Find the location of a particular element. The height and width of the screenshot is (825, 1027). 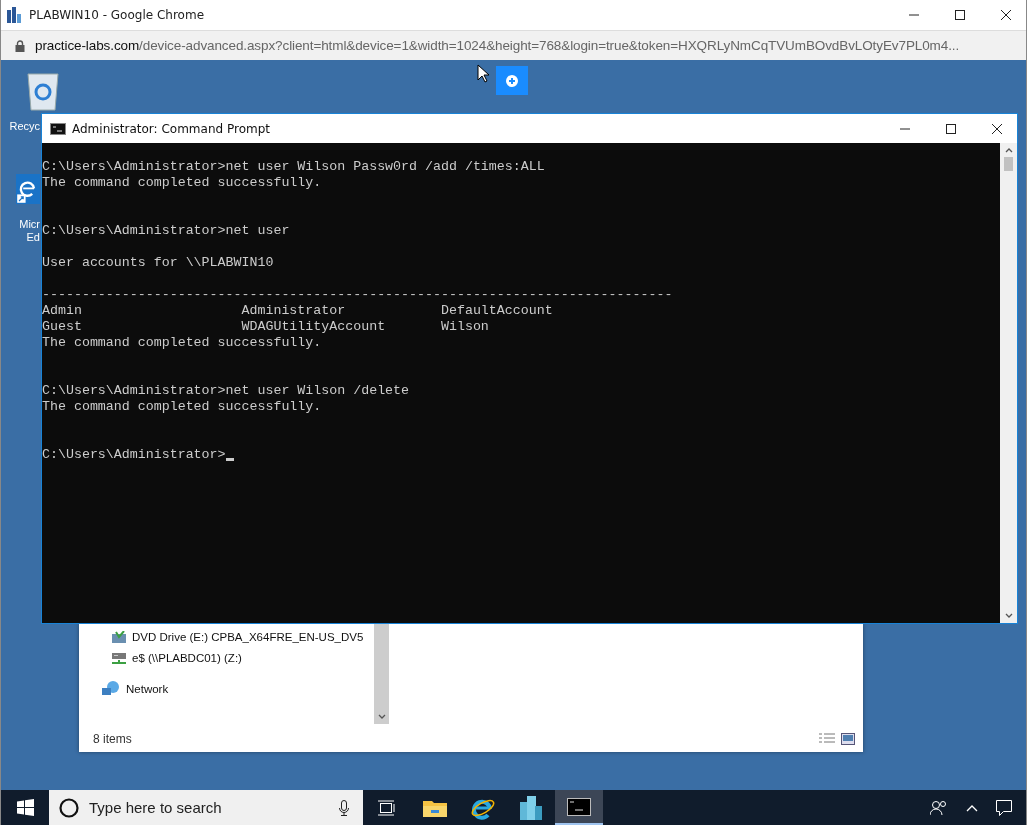

status-text: 8 items is located at coordinates (113, 739).